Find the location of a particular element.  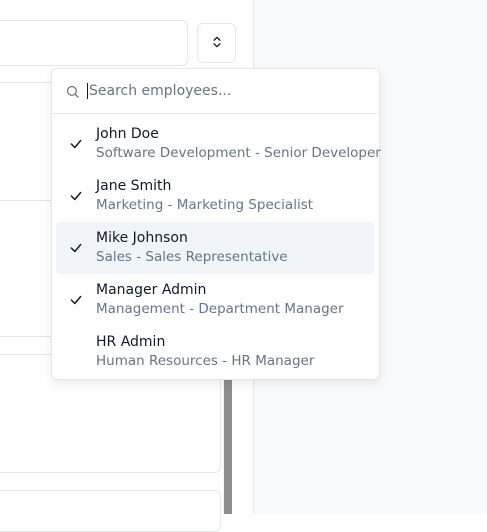

employee-name: Mike Johnson is located at coordinates (142, 238).